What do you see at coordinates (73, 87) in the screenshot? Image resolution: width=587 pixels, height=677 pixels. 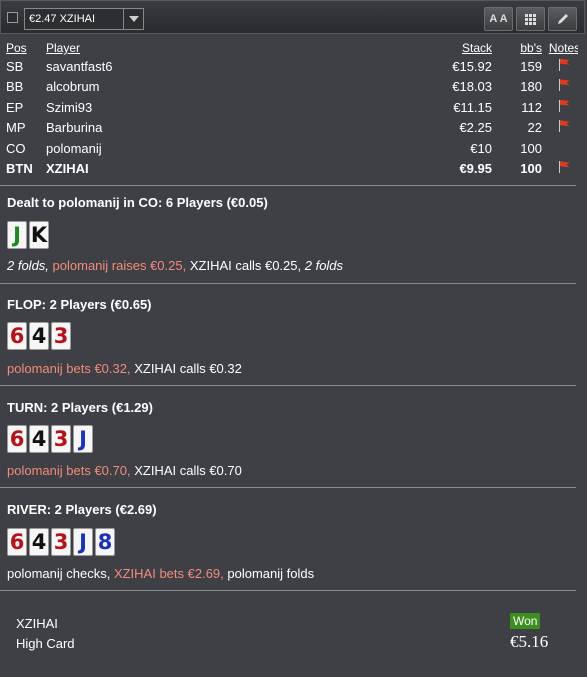 I see `player-name: alcobrum` at bounding box center [73, 87].